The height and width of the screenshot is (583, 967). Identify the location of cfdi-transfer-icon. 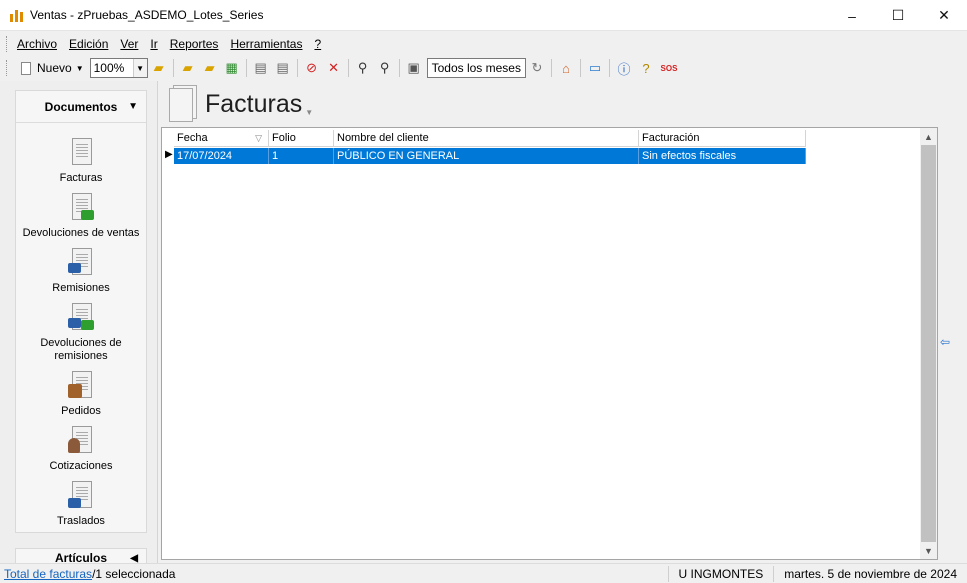
(81, 496).